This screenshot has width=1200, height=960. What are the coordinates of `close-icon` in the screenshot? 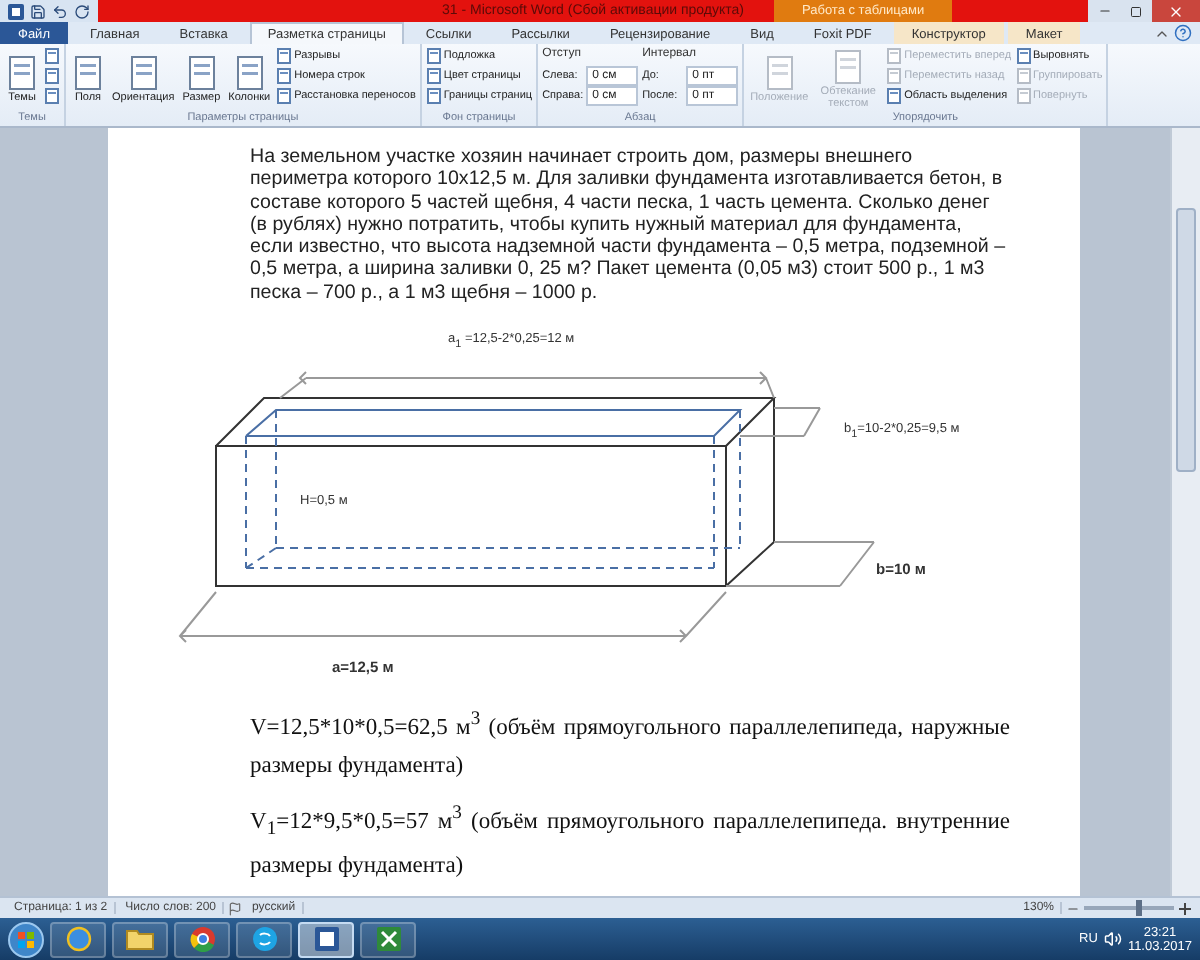 It's located at (1176, 11).